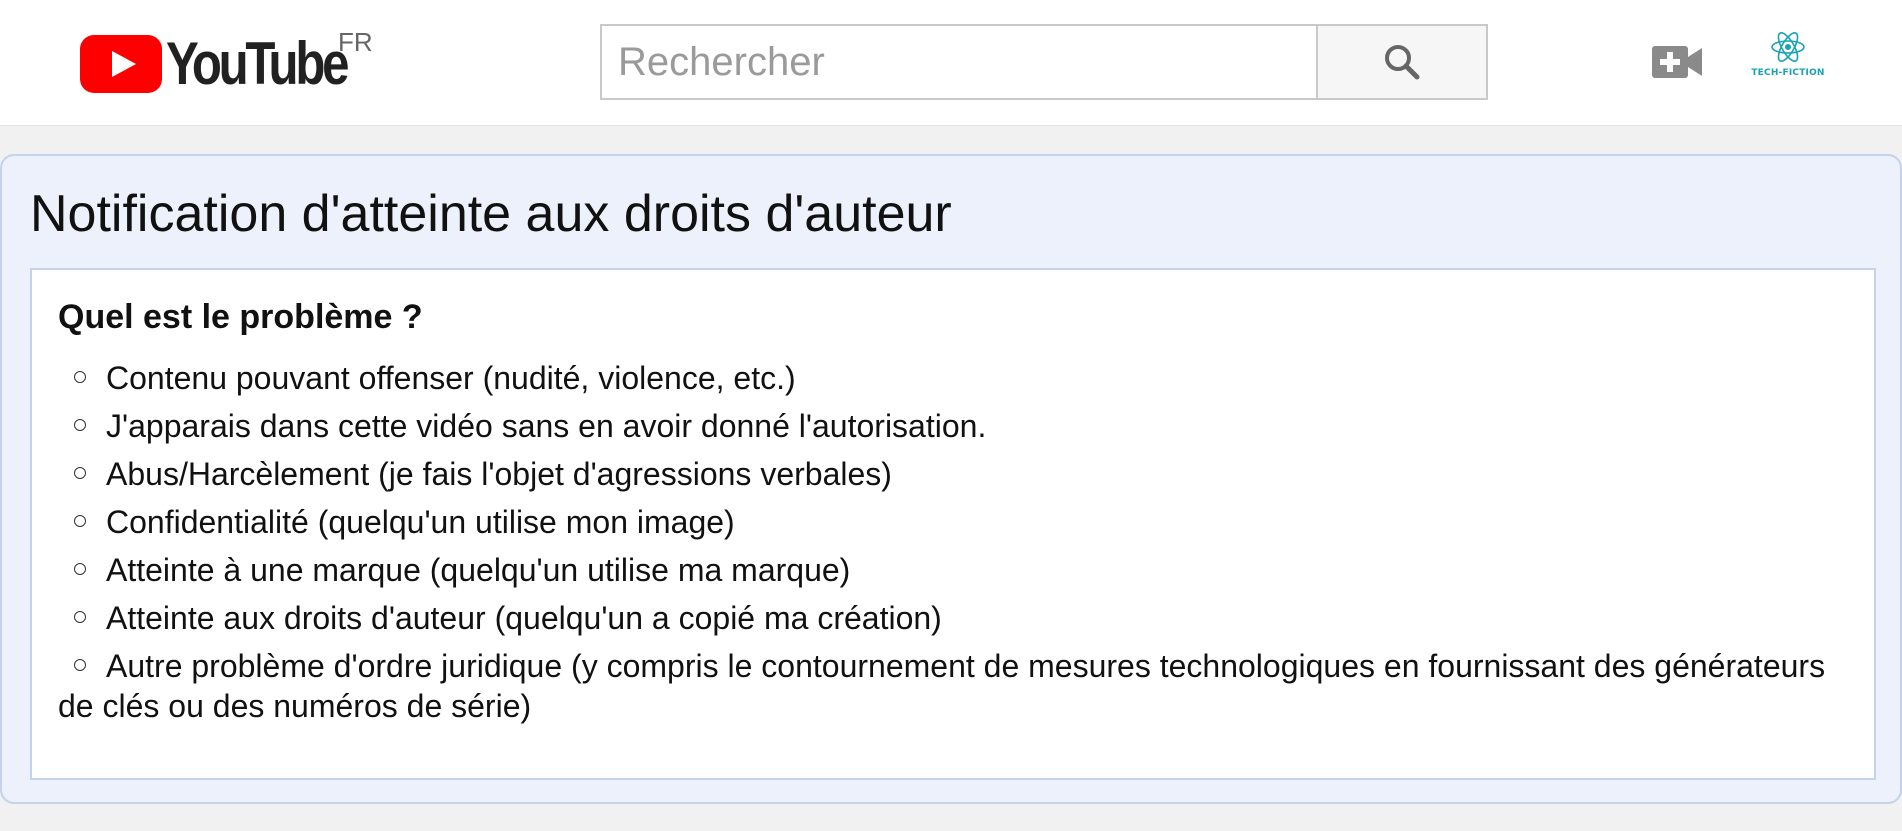 The image size is (1902, 831). I want to click on avatar: TECH-FICTION, so click(1788, 58).